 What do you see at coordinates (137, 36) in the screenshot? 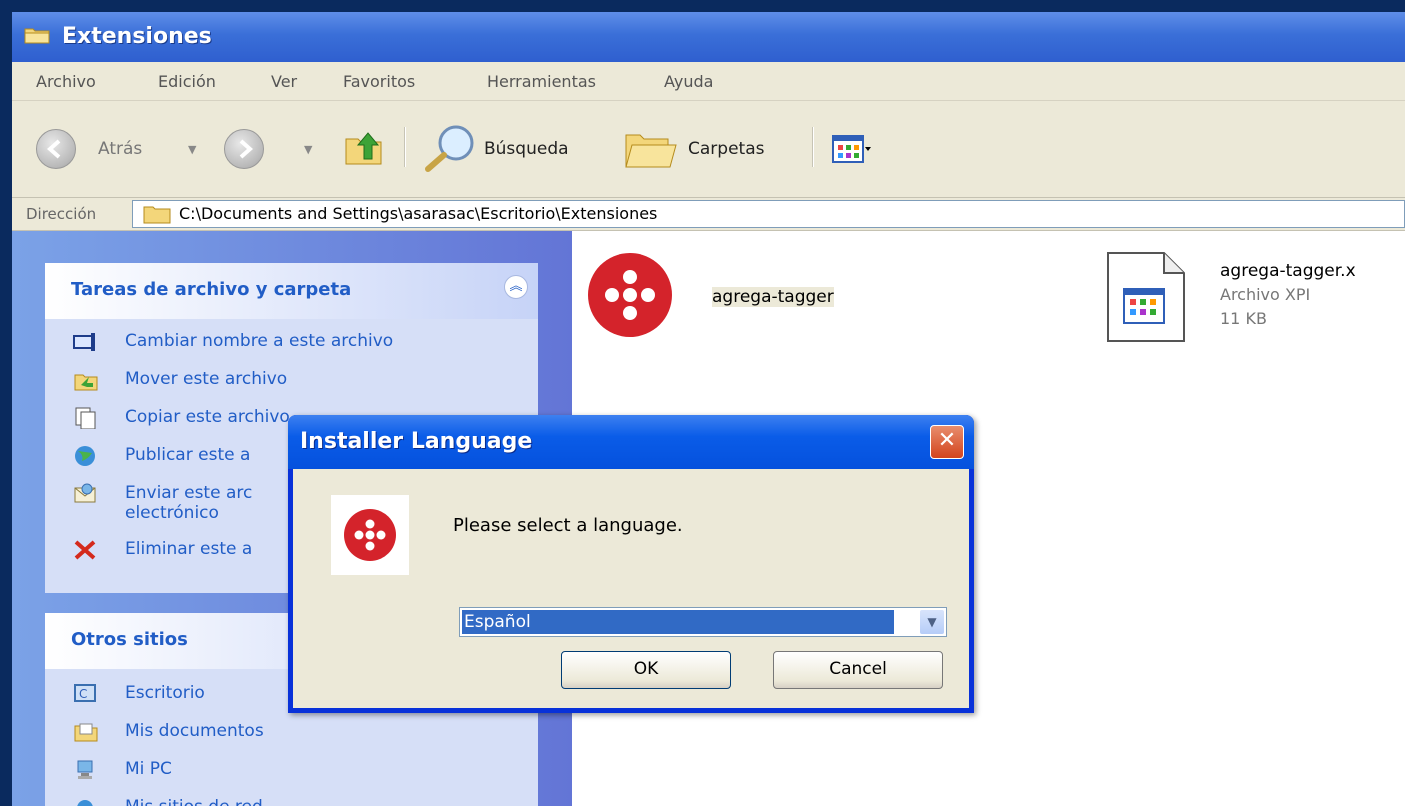
I see `window-title: Extensiones` at bounding box center [137, 36].